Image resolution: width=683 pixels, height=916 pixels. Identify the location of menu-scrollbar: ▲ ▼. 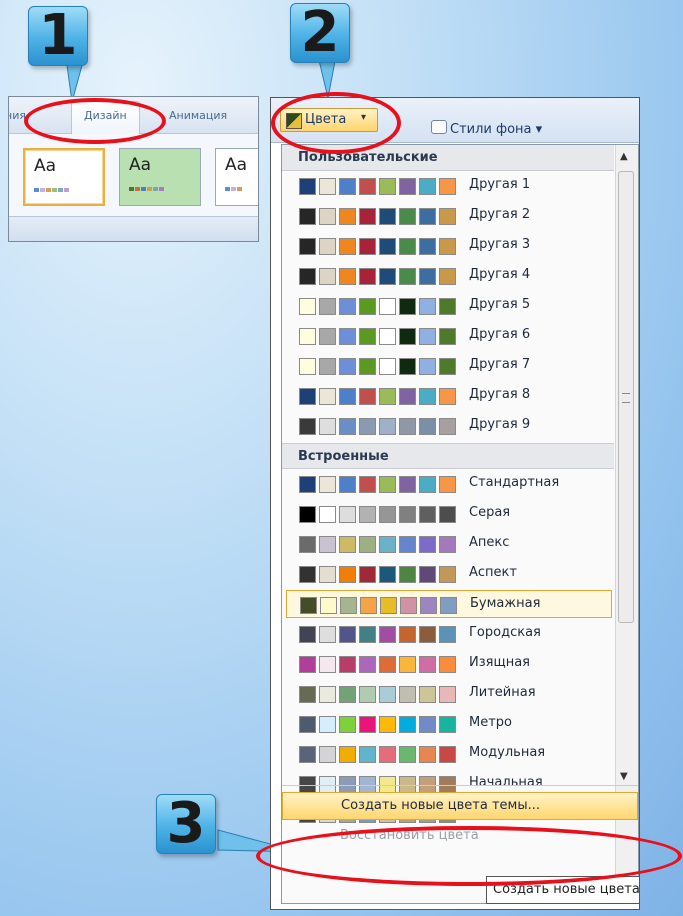
(626, 524).